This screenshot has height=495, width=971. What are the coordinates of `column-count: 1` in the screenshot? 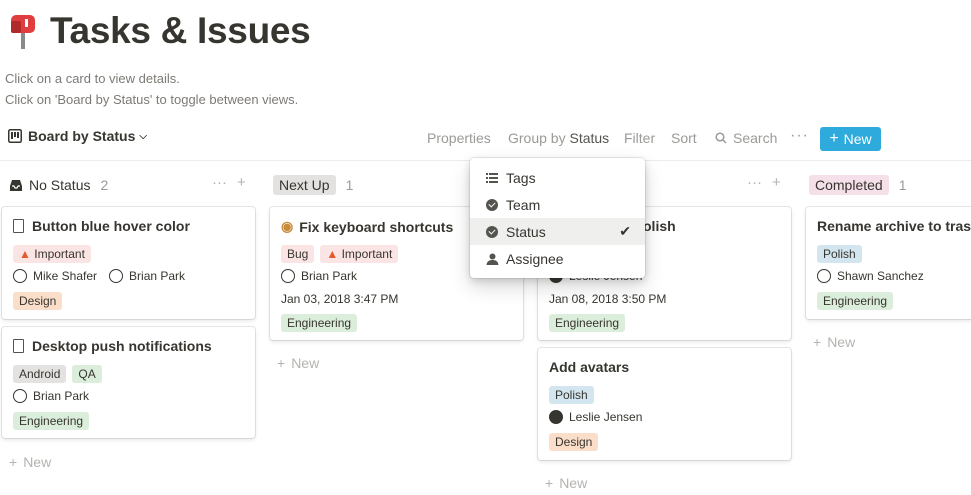 It's located at (902, 185).